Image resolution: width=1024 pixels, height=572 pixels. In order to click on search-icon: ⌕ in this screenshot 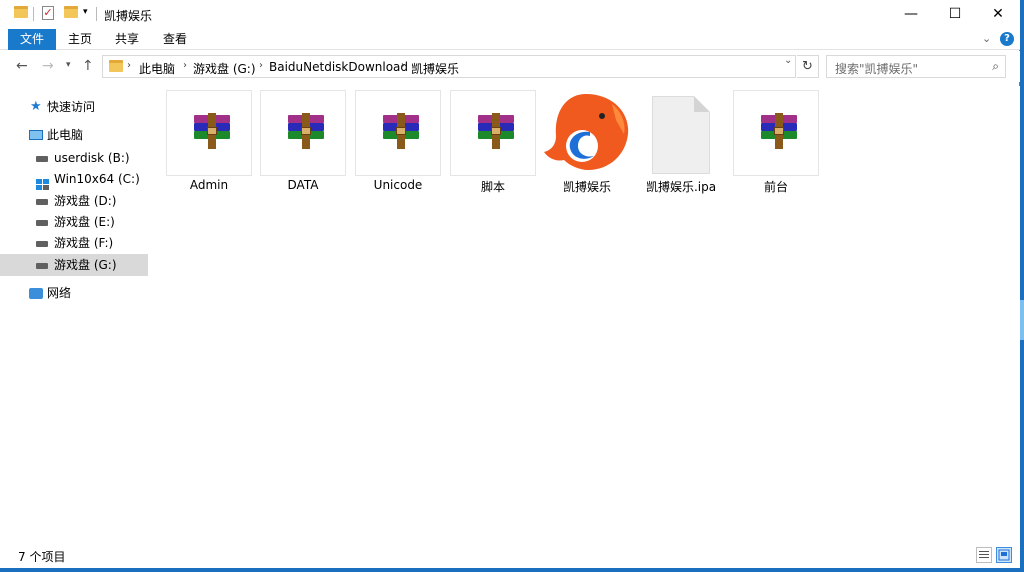, I will do `click(995, 66)`.